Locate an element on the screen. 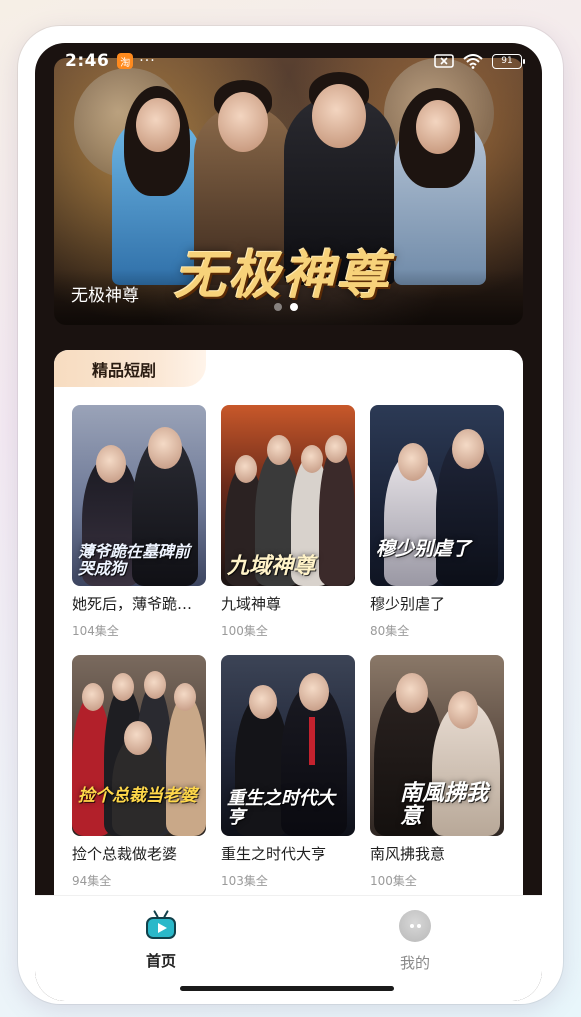  drama-poster: 南風拂我意 is located at coordinates (437, 745).